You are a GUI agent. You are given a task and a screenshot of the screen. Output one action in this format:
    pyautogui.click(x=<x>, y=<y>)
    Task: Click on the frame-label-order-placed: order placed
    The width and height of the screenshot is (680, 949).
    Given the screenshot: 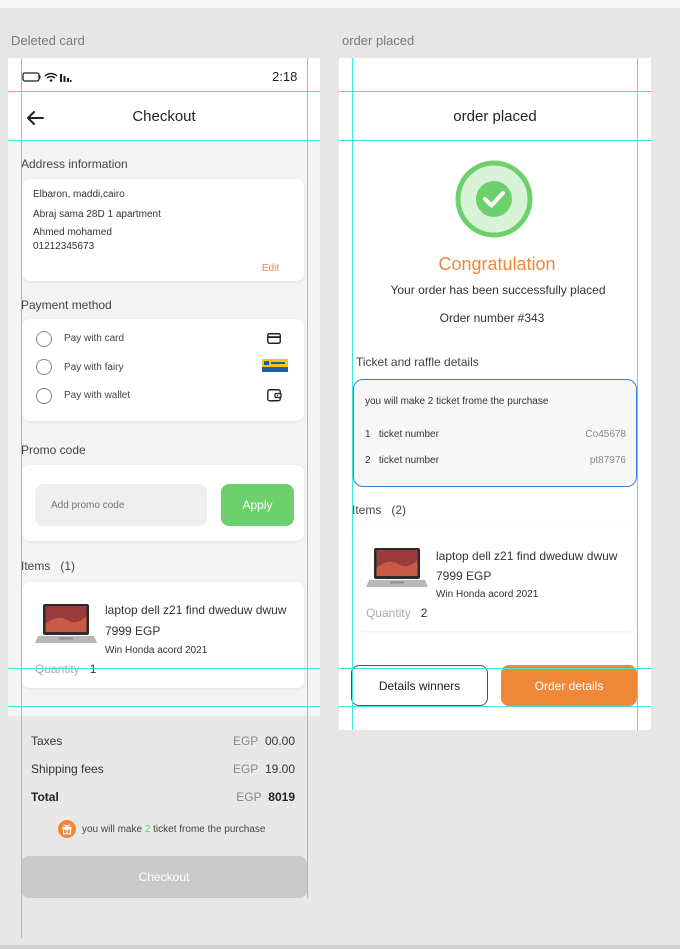 What is the action you would take?
    pyautogui.click(x=378, y=40)
    